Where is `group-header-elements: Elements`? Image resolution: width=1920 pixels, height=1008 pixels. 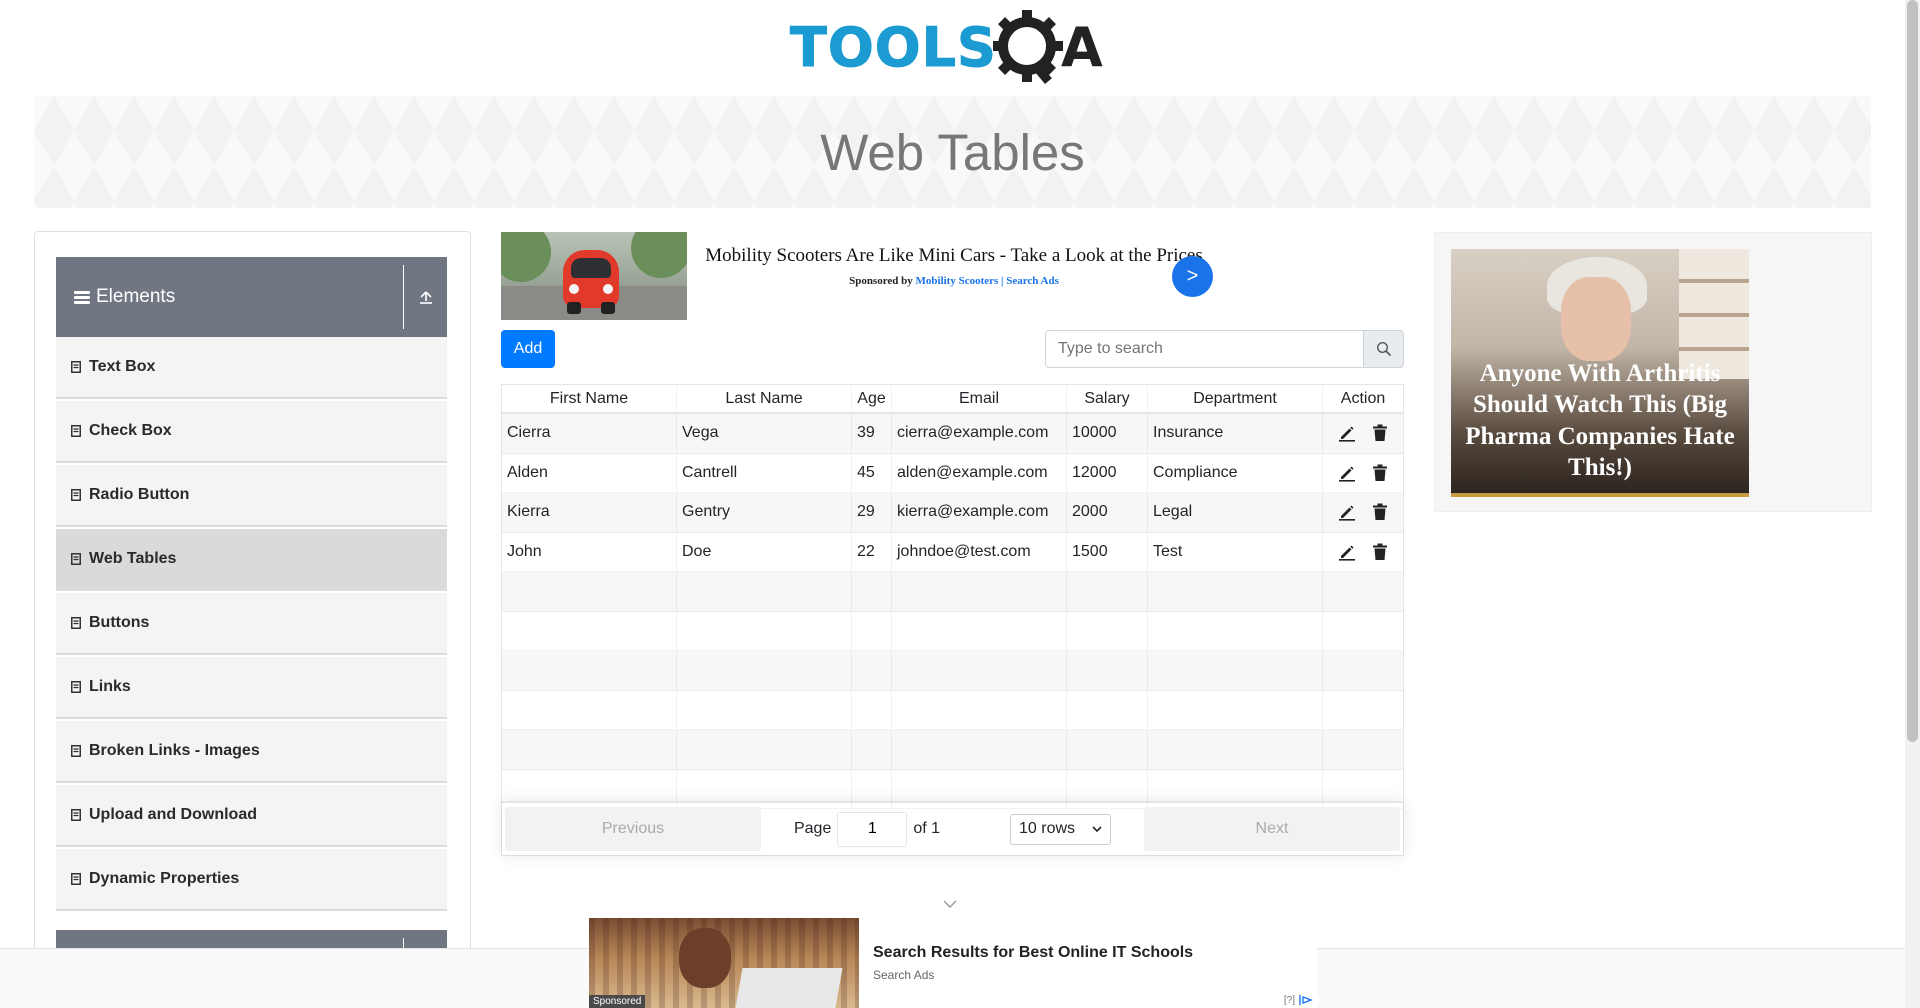 group-header-elements: Elements is located at coordinates (251, 297).